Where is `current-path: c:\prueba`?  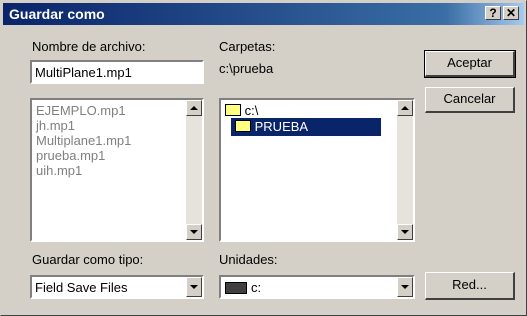
current-path: c:\prueba is located at coordinates (246, 68).